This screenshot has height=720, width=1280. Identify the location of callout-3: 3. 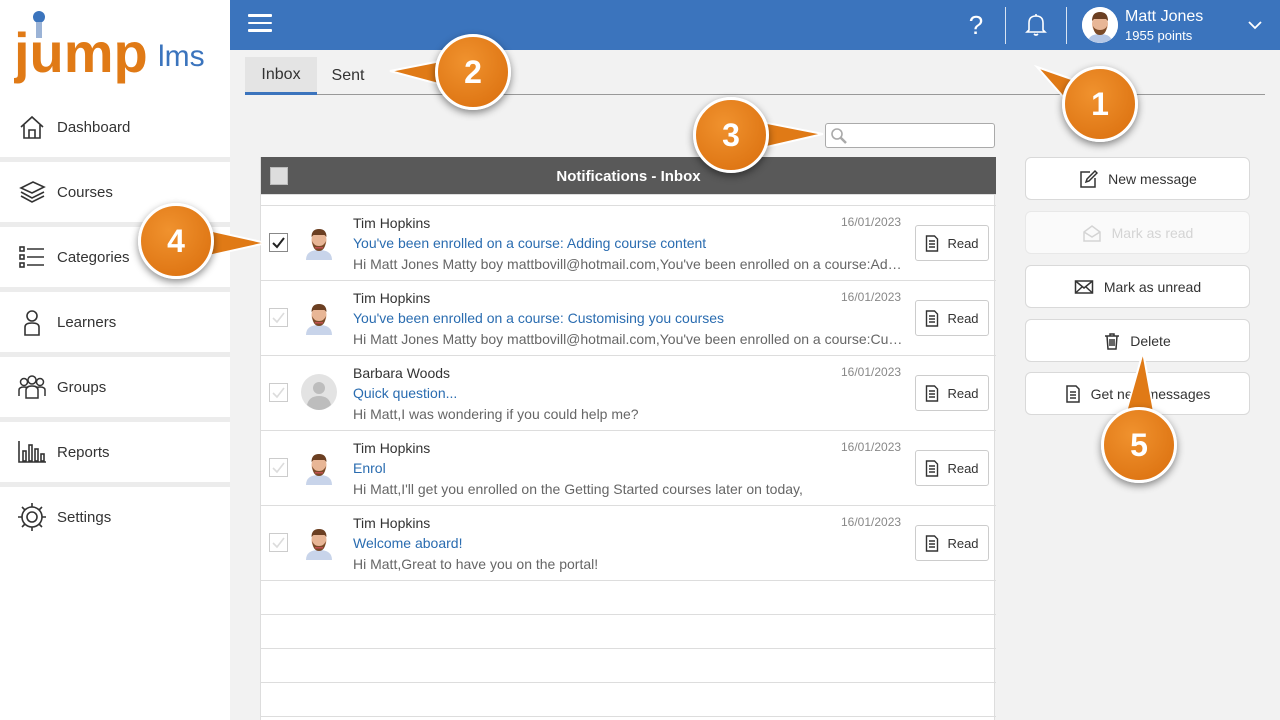
(731, 135).